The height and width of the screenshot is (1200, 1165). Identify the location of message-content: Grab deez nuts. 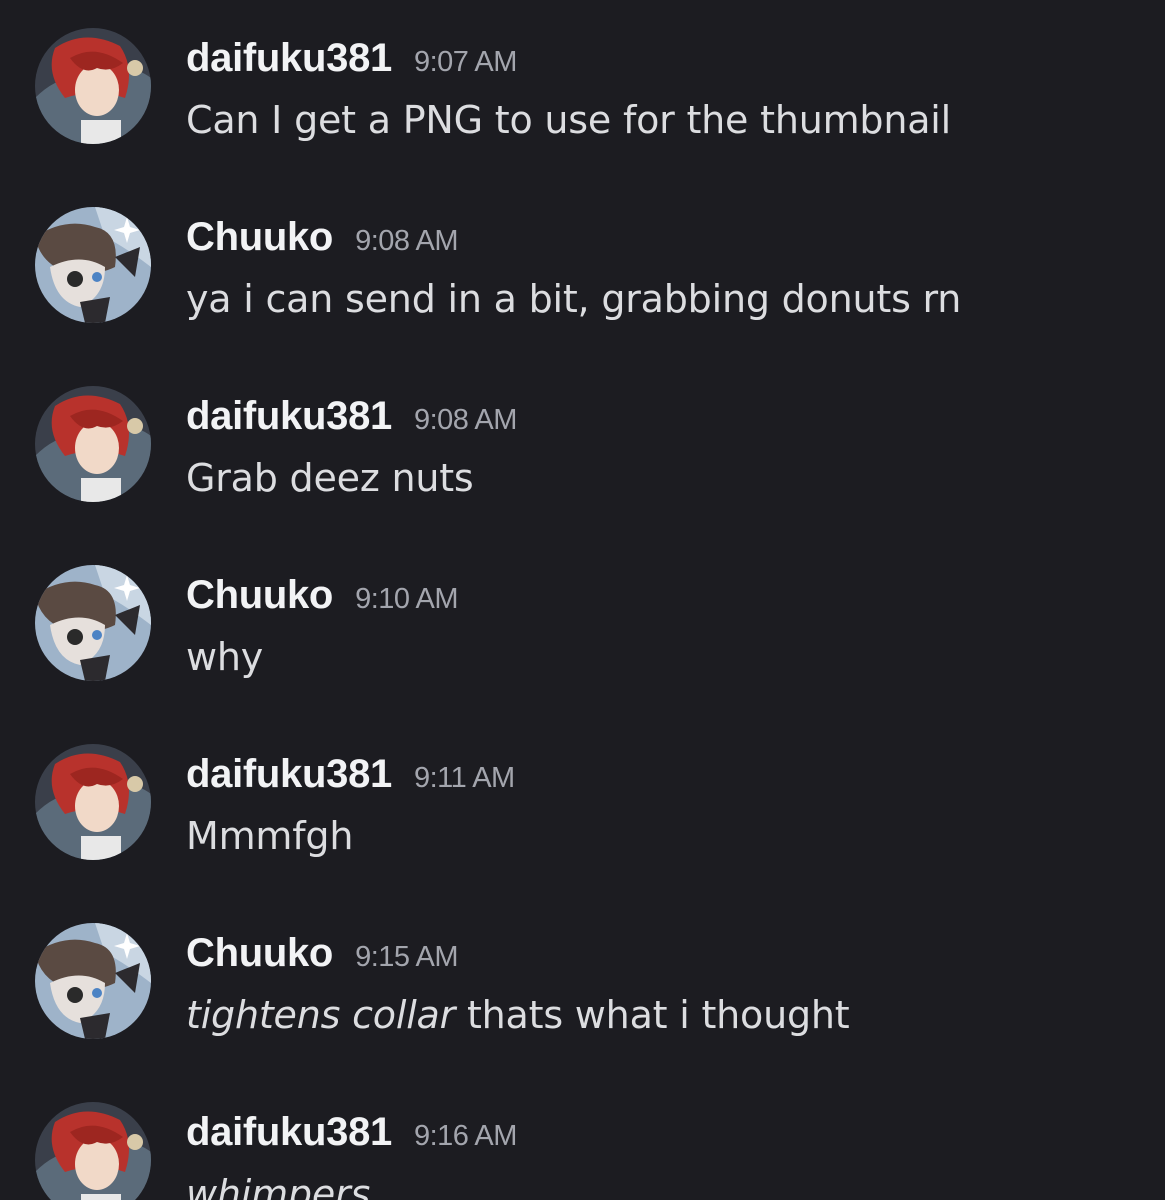
(330, 478).